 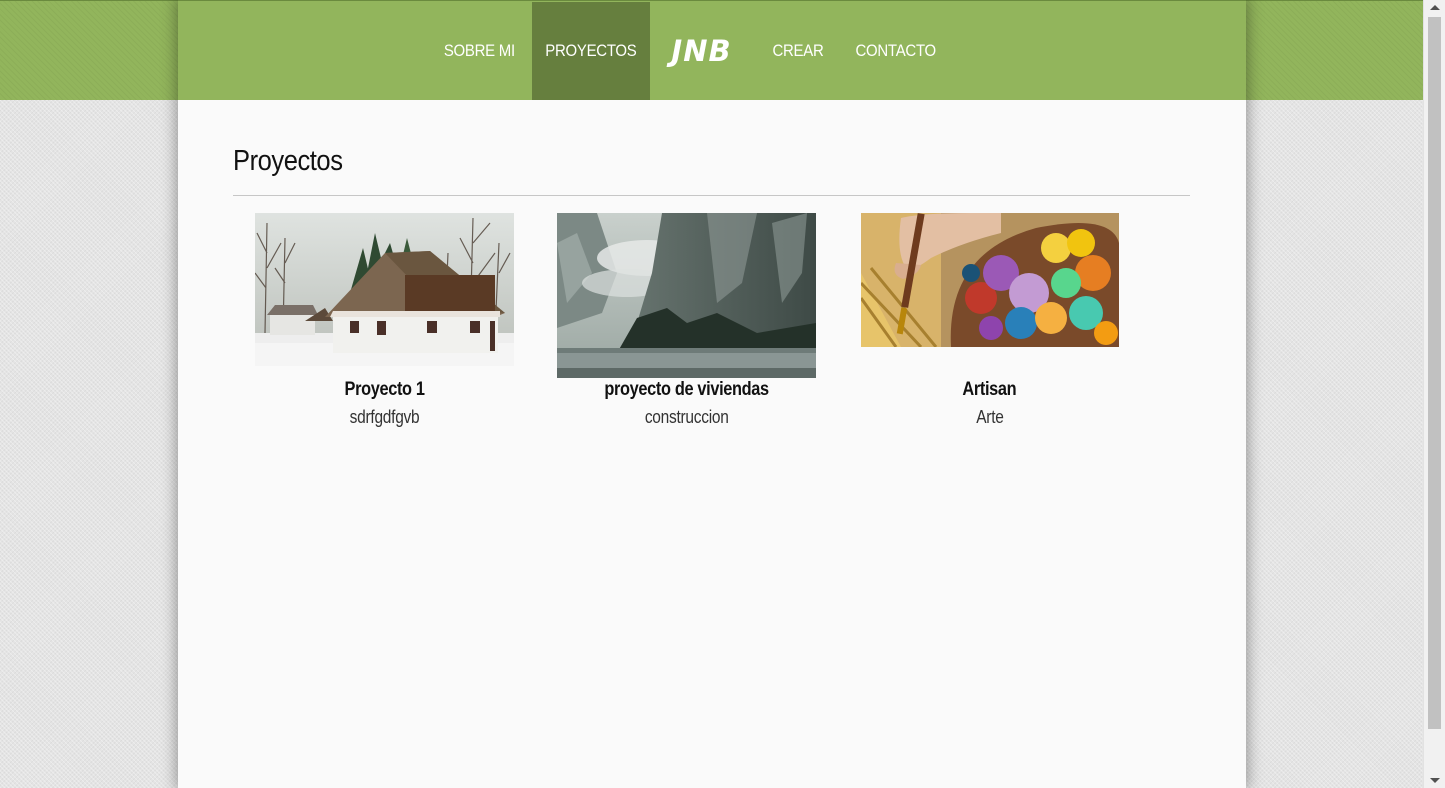 I want to click on scroll-thumb, so click(x=1434, y=373).